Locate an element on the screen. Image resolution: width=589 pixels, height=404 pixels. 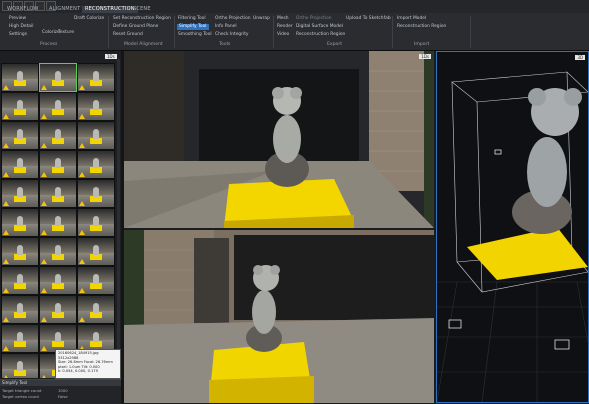
property-value-triangle-count: 1000 is located at coordinates (63, 390).